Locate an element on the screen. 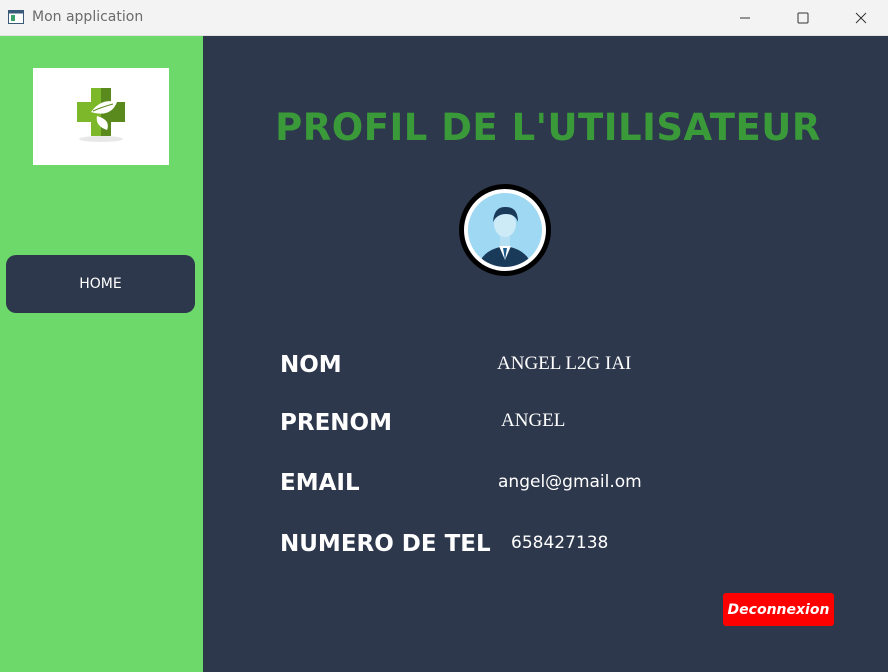 Image resolution: width=888 pixels, height=672 pixels. maximize-icon is located at coordinates (803, 17).